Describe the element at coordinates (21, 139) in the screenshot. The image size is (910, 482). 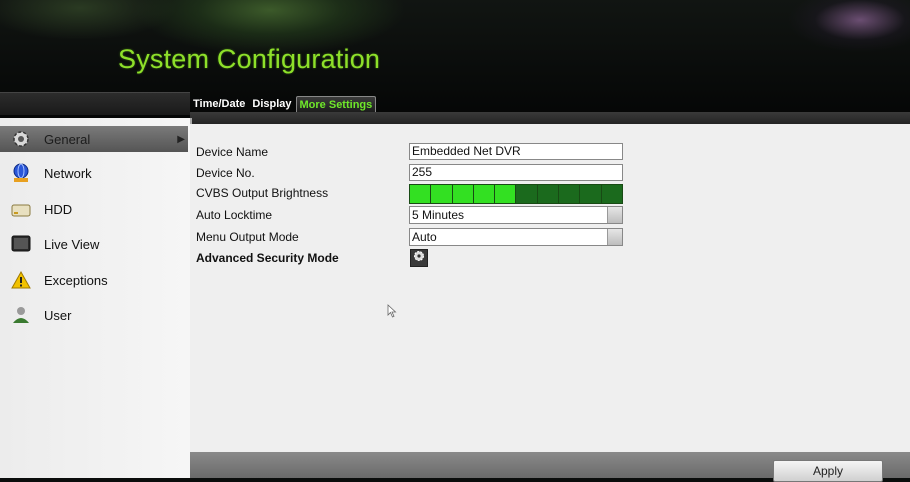
I see `gear-icon` at that location.